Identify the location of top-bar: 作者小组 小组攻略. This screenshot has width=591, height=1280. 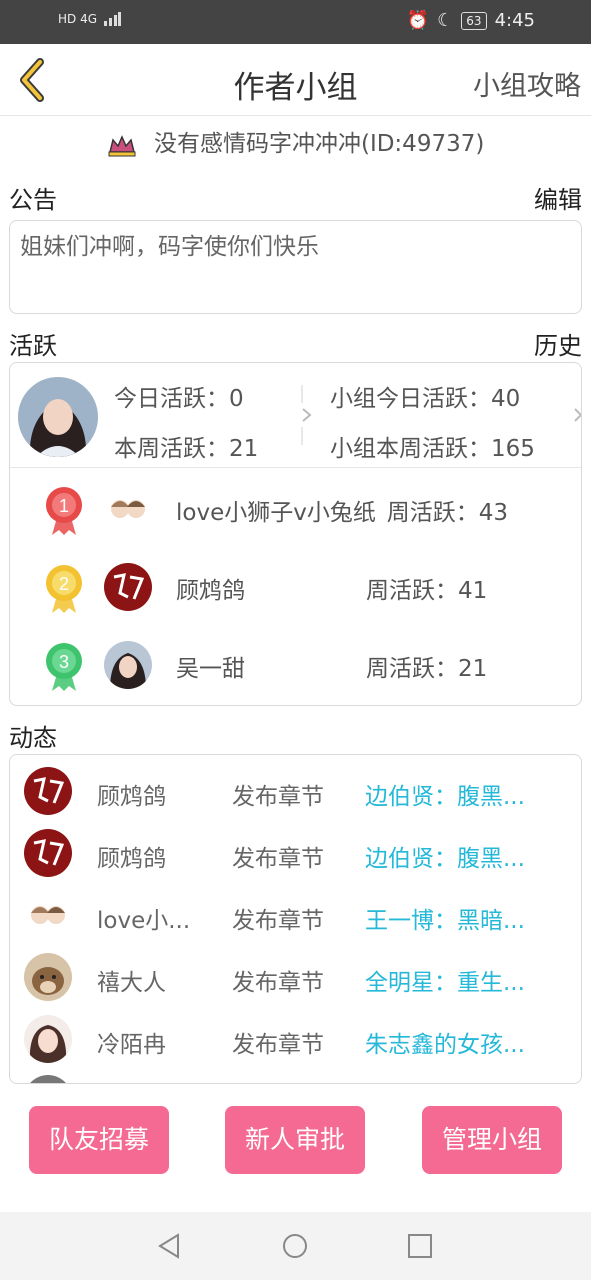
(295, 80).